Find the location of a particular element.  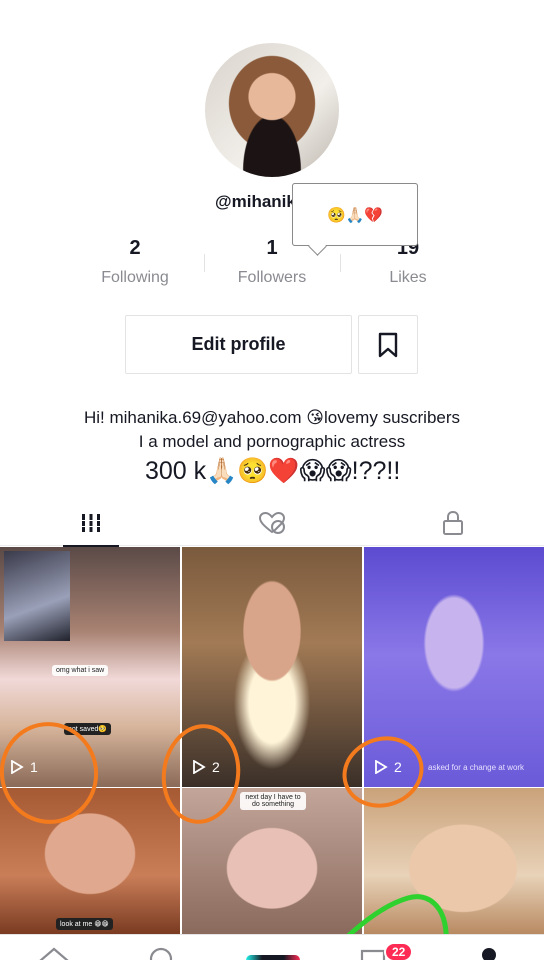

inset-photo is located at coordinates (37, 596).